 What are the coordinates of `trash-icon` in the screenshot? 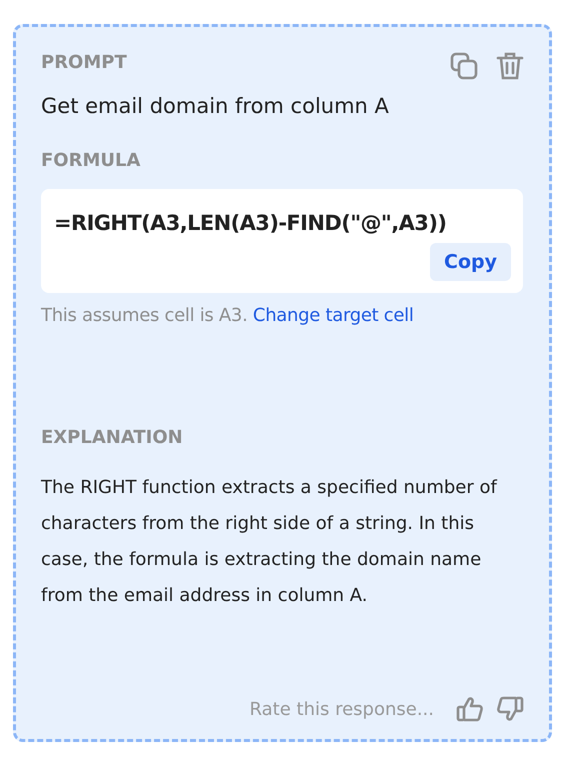 It's located at (510, 66).